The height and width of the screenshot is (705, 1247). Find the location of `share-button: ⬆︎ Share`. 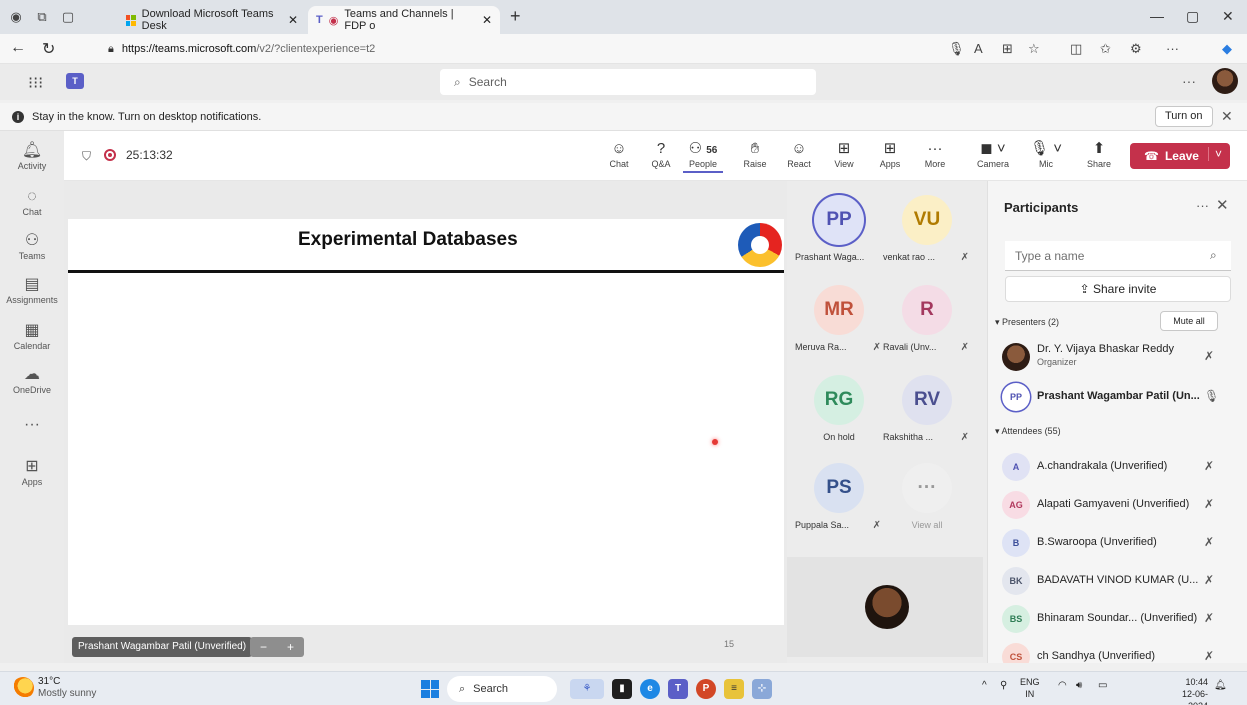

share-button: ⬆︎ Share is located at coordinates (1099, 154).